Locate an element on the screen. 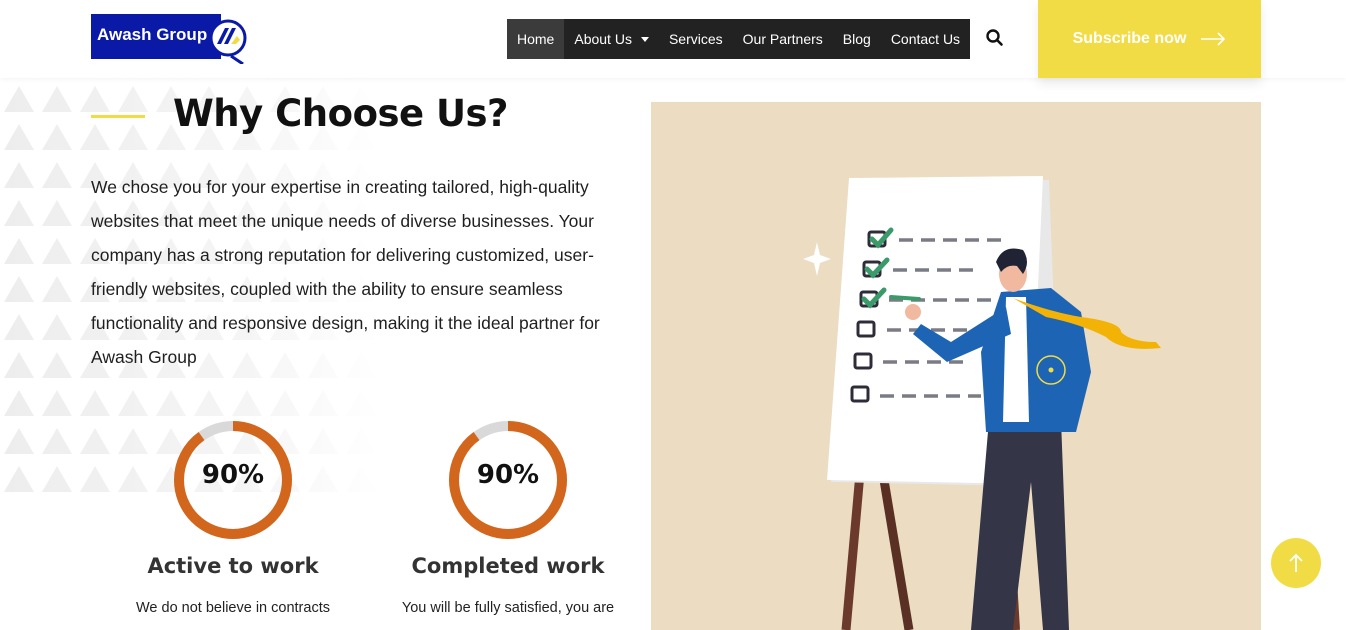  nav-label: Home is located at coordinates (536, 39).